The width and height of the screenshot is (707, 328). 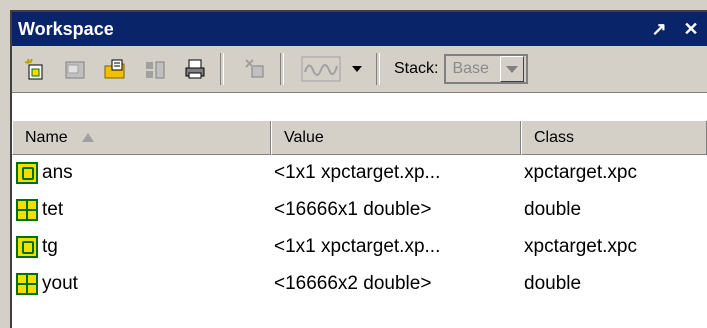 What do you see at coordinates (470, 68) in the screenshot?
I see `stack-value: Base` at bounding box center [470, 68].